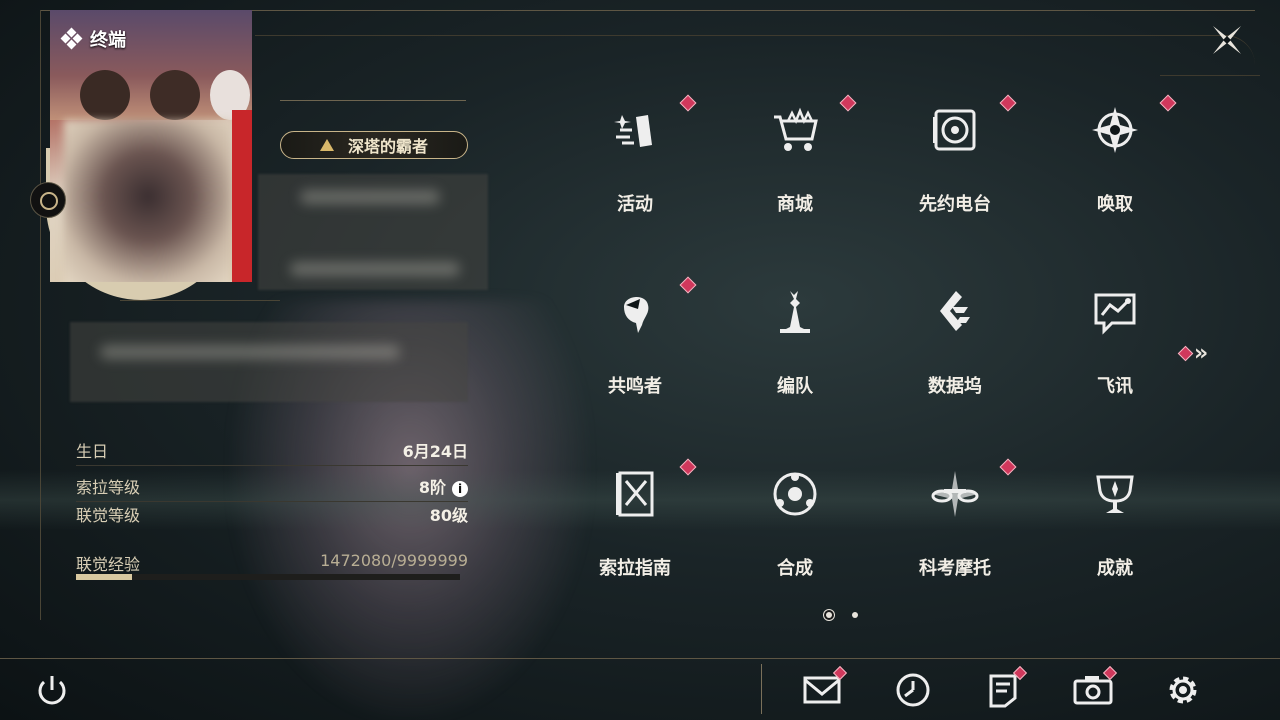 Image resolution: width=1280 pixels, height=720 pixels. I want to click on resonator-icon, so click(636, 314).